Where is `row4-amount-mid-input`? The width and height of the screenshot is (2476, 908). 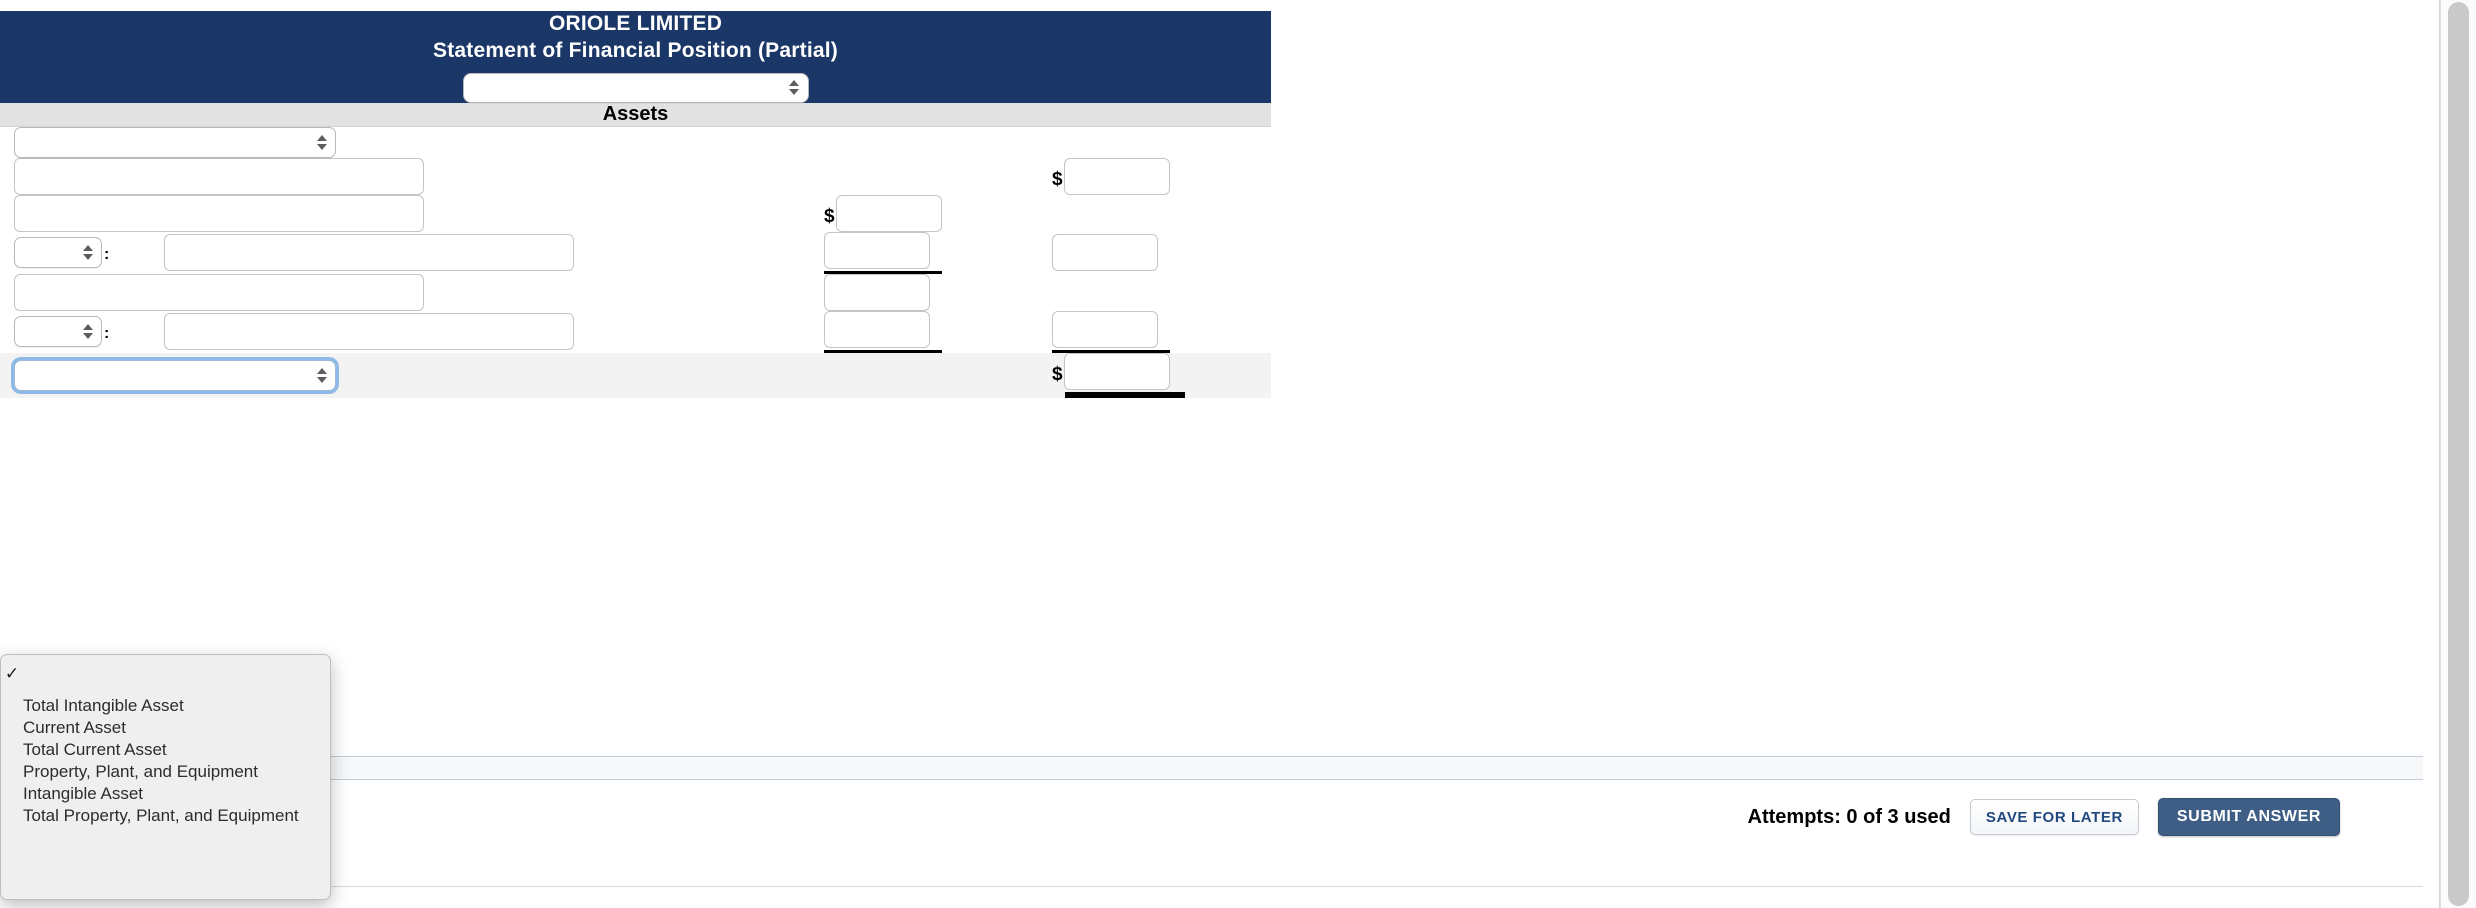
row4-amount-mid-input is located at coordinates (877, 250).